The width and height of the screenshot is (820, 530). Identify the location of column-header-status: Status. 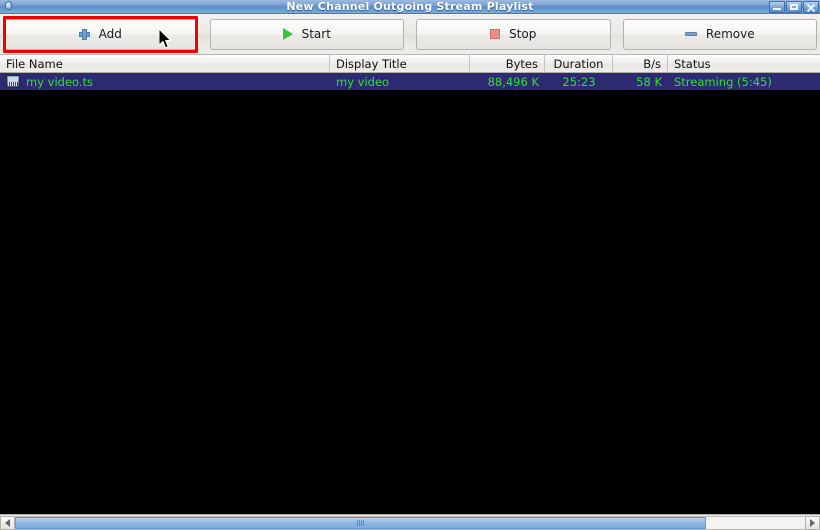
(744, 63).